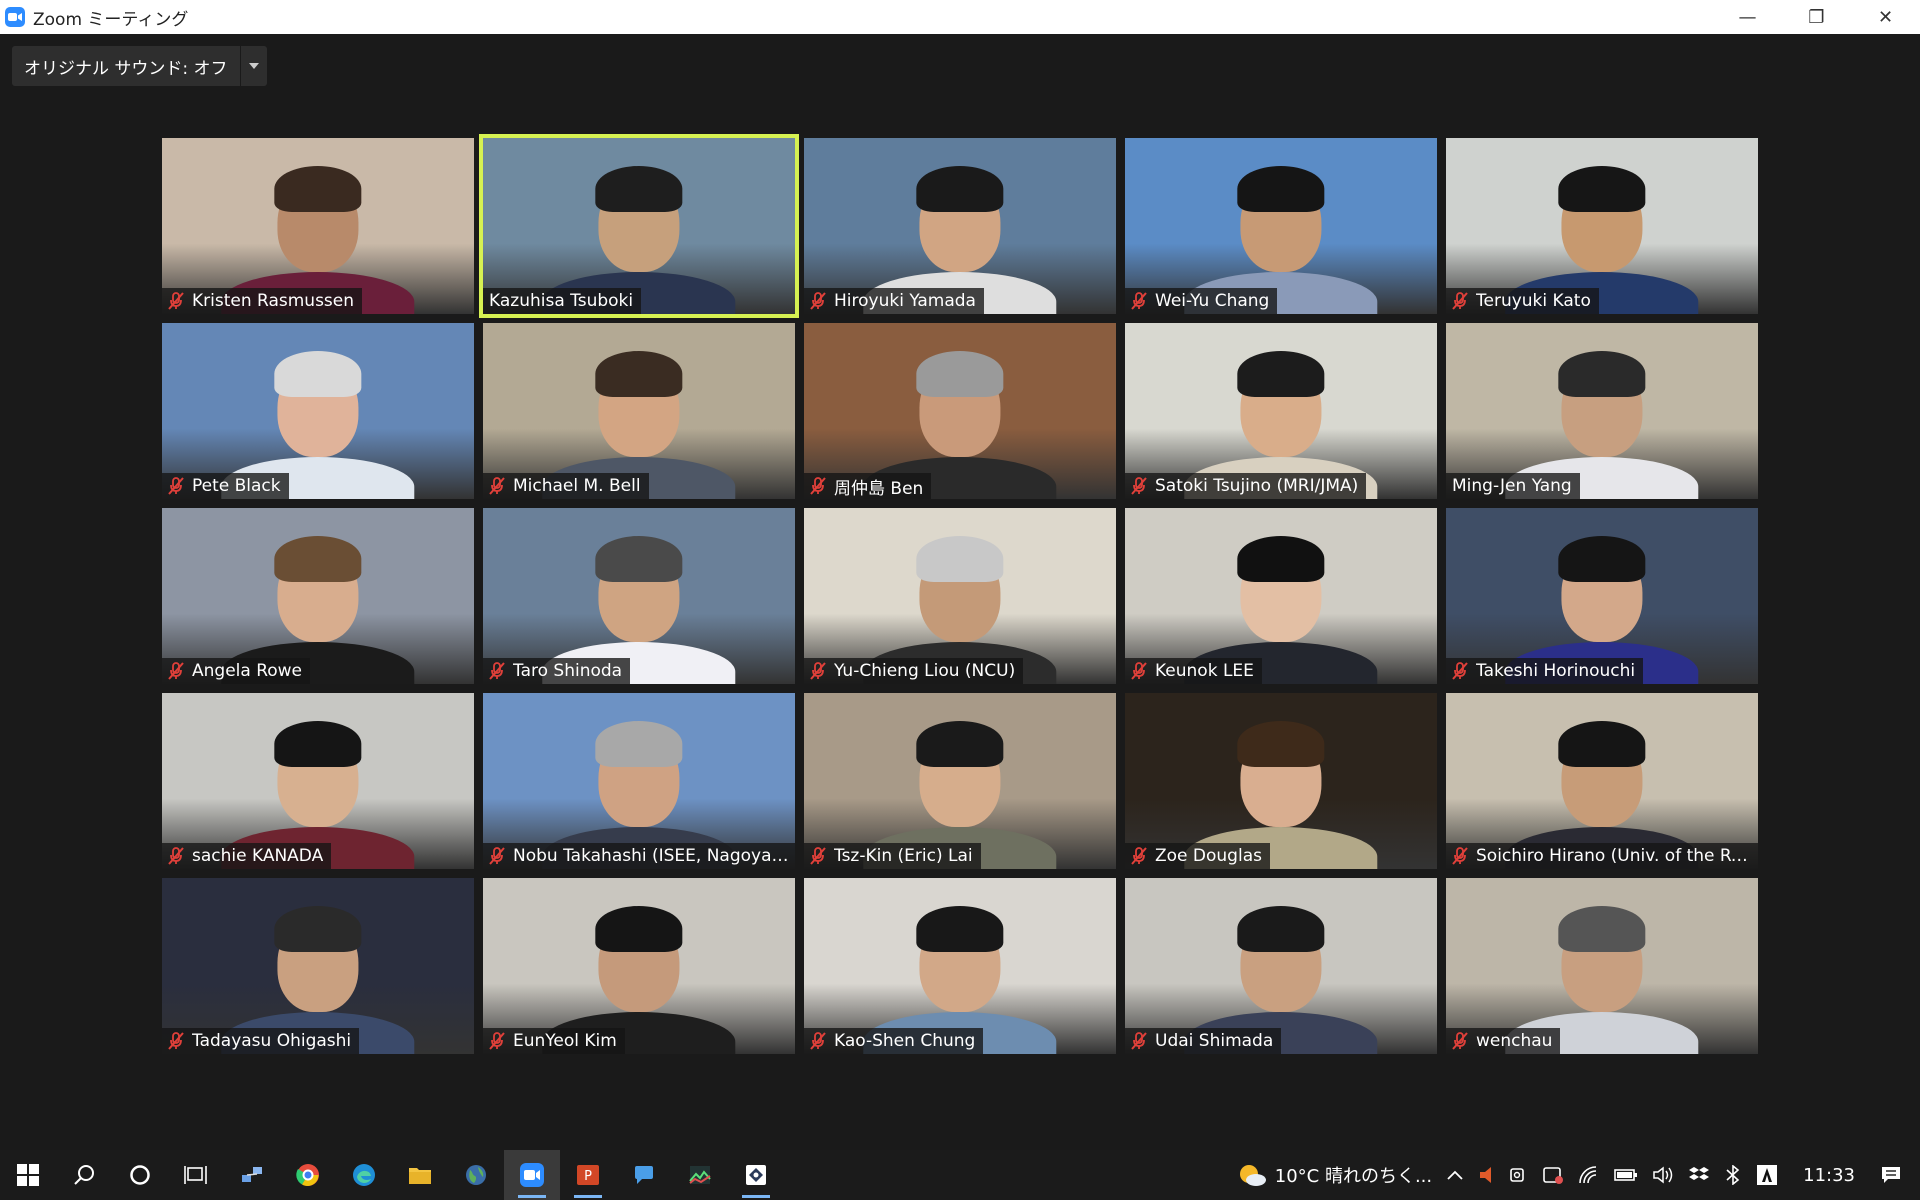  What do you see at coordinates (364, 1175) in the screenshot?
I see `taskbar-app-edge` at bounding box center [364, 1175].